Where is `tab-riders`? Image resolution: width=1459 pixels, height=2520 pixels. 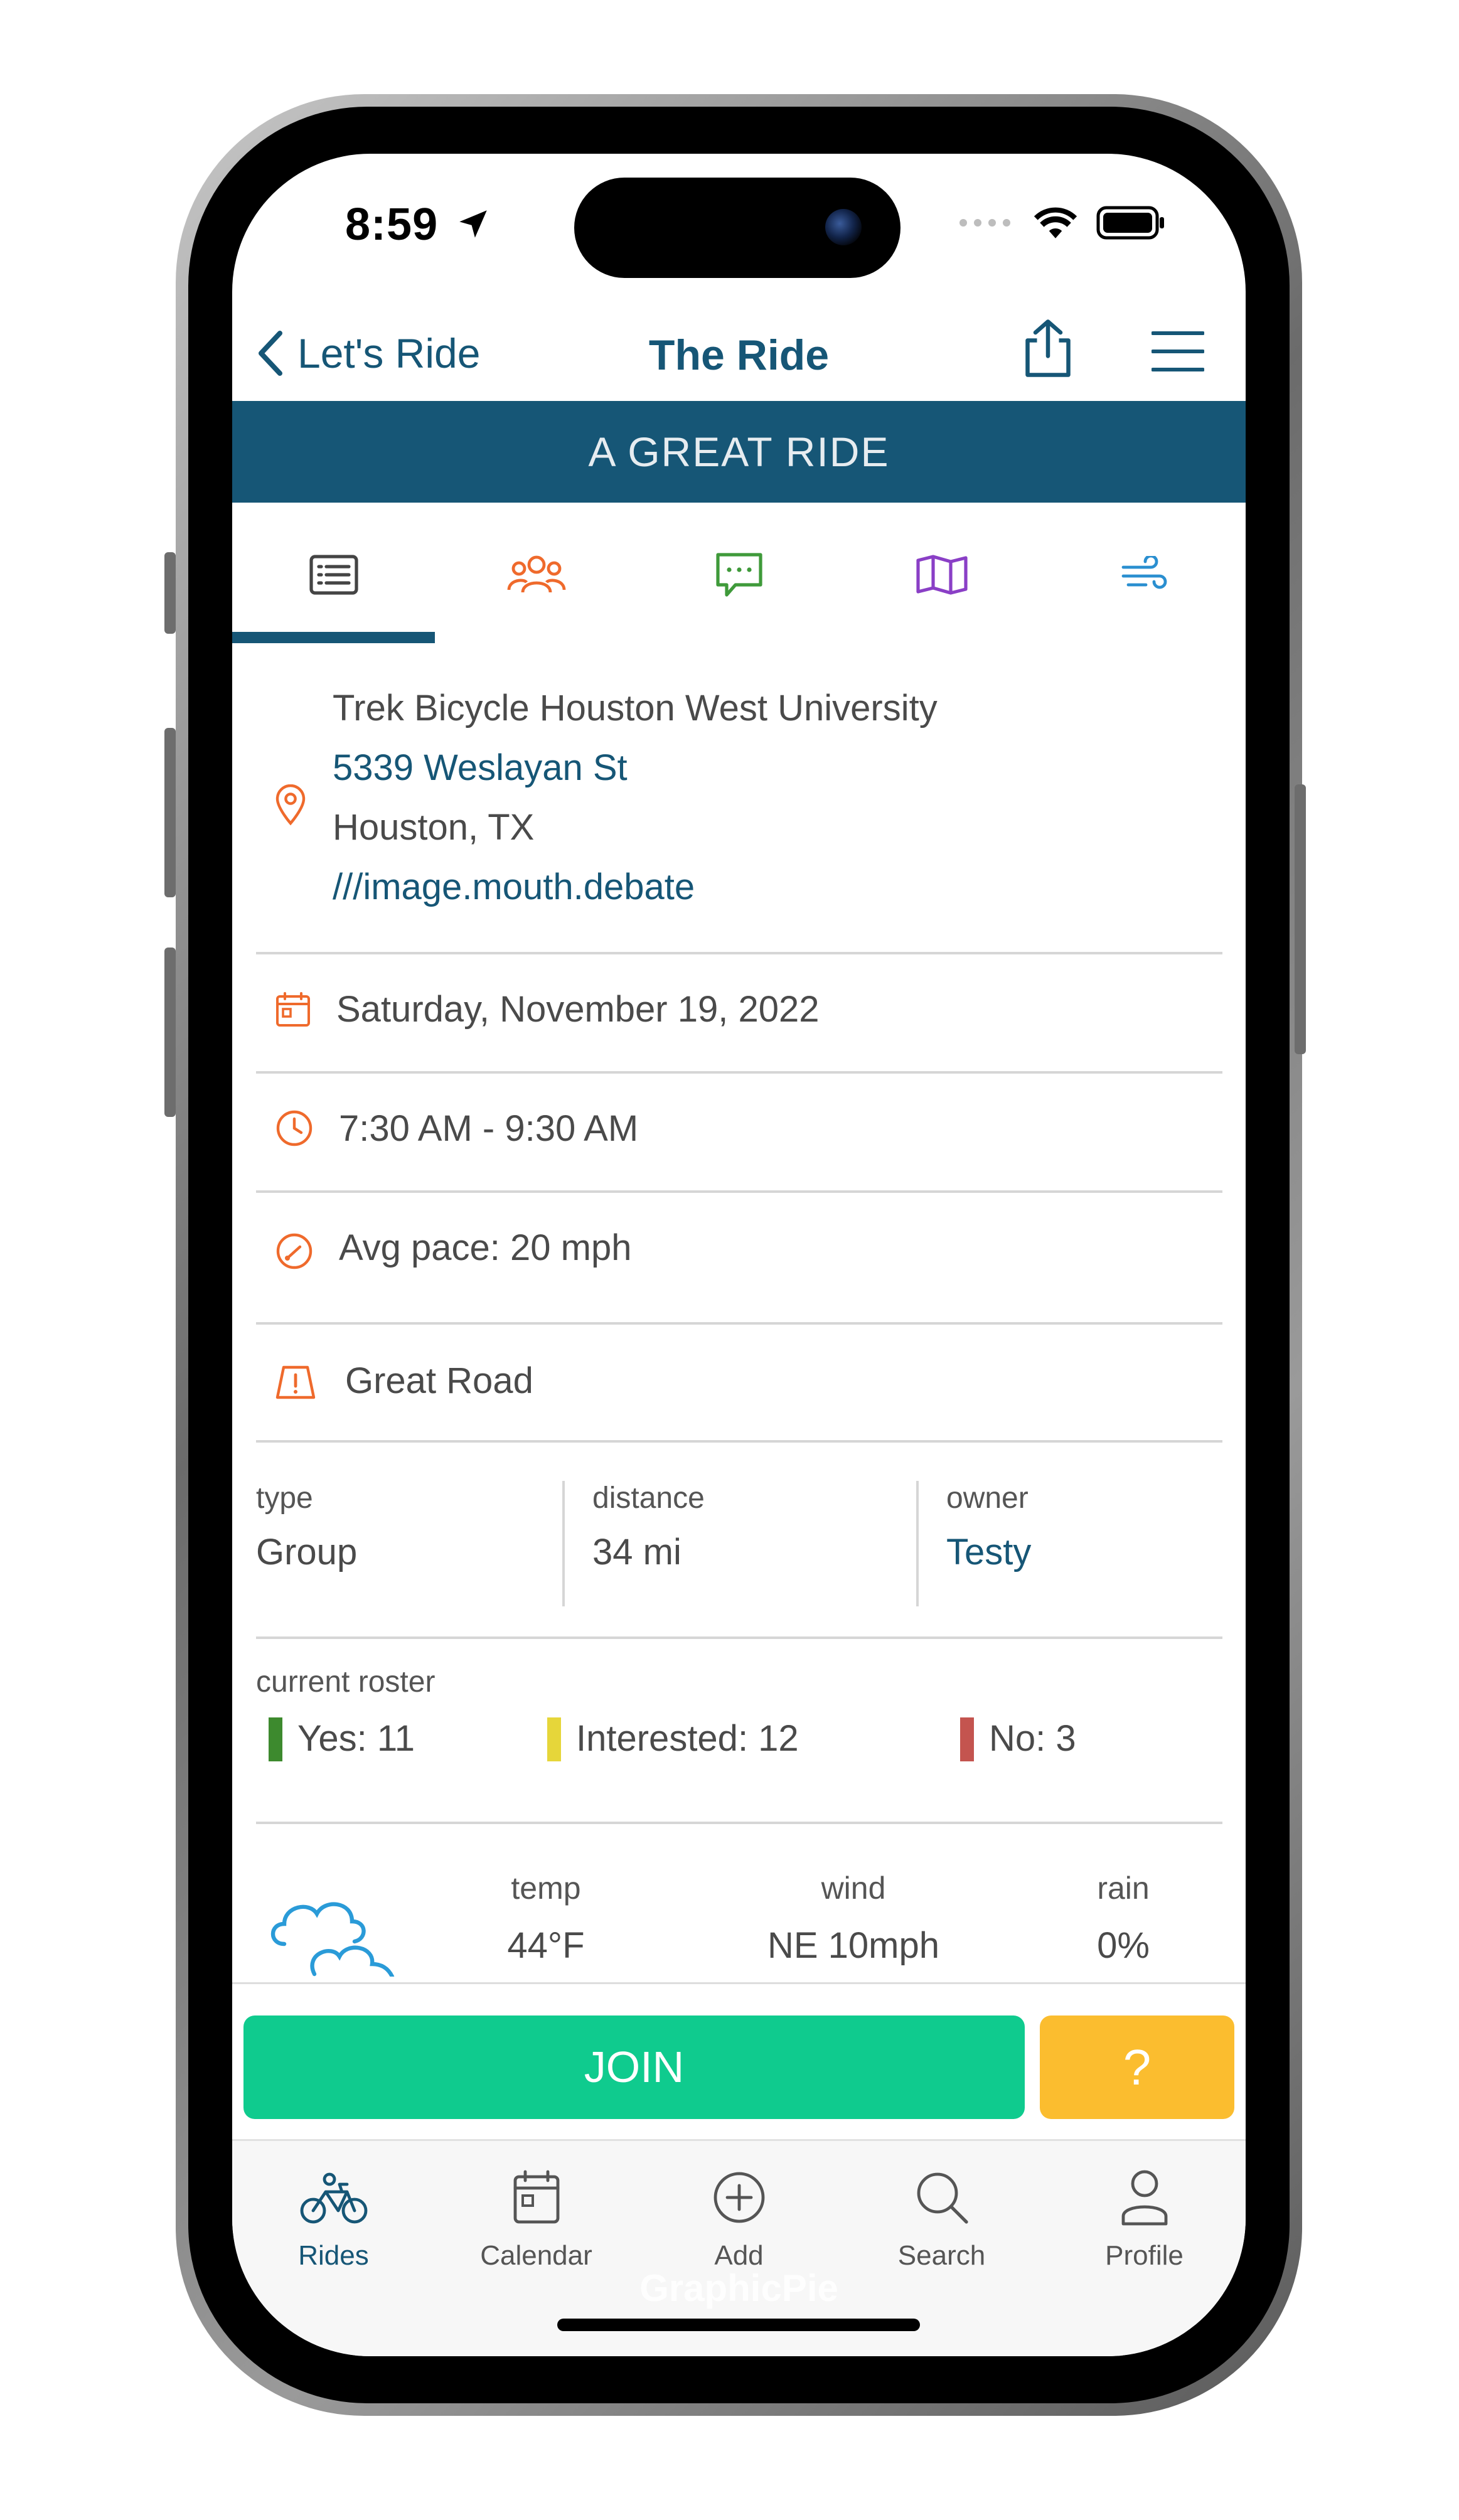
tab-riders is located at coordinates (536, 575).